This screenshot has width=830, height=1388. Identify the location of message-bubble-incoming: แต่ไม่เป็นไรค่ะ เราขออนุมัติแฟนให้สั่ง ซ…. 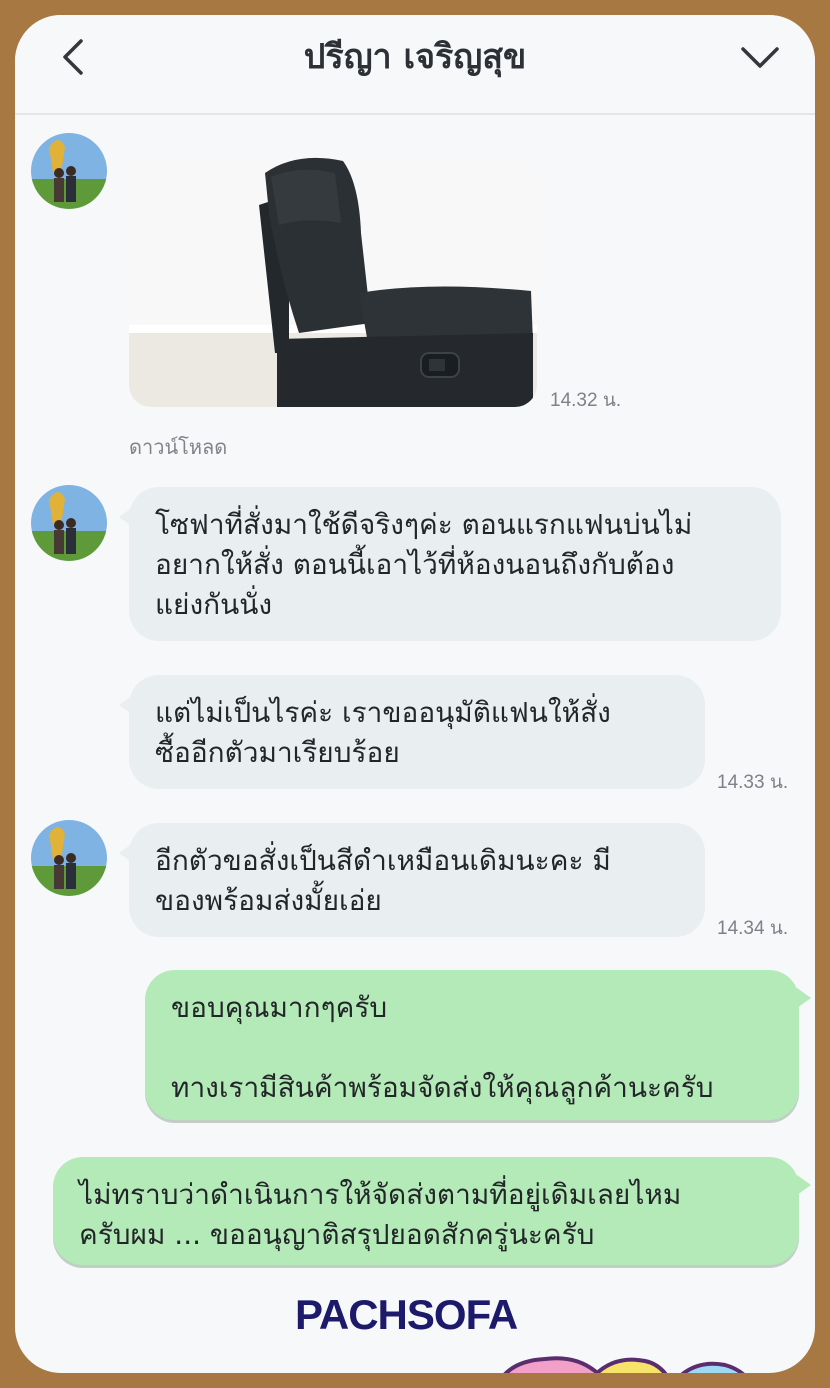
(412, 732).